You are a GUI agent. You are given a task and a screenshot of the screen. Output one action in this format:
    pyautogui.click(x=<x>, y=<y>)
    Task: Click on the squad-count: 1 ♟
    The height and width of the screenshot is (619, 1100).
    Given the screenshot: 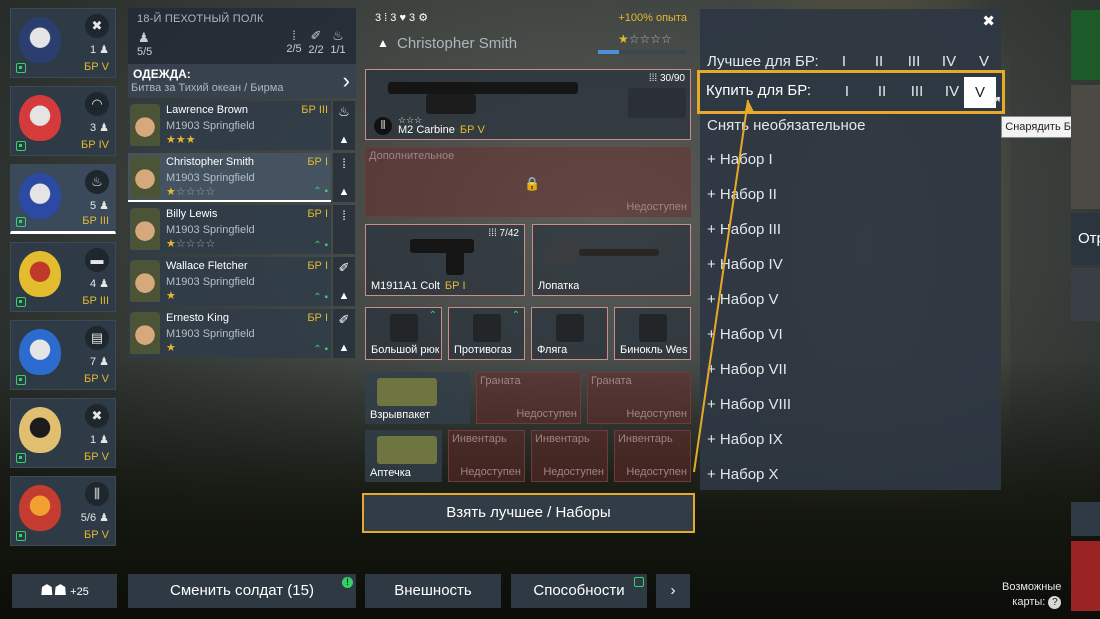 What is the action you would take?
    pyautogui.click(x=99, y=440)
    